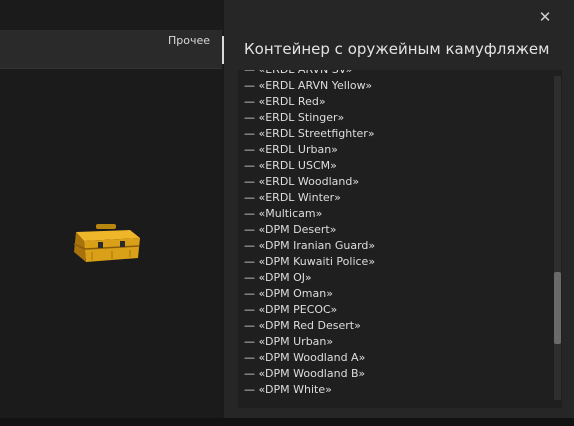  Describe the element at coordinates (310, 261) in the screenshot. I see `list-item: — «DPM Kuwaiti Police»` at that location.